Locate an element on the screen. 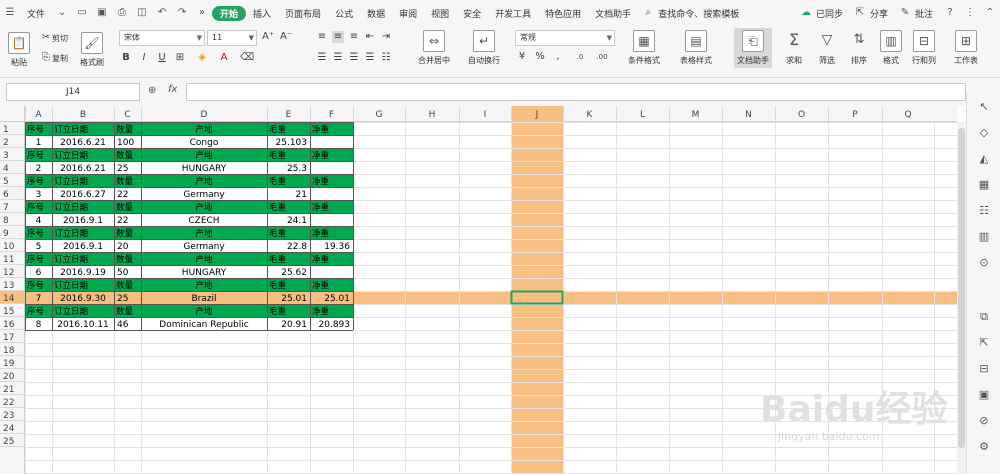 This screenshot has height=474, width=1000. info-icon: ⊘ is located at coordinates (984, 421).